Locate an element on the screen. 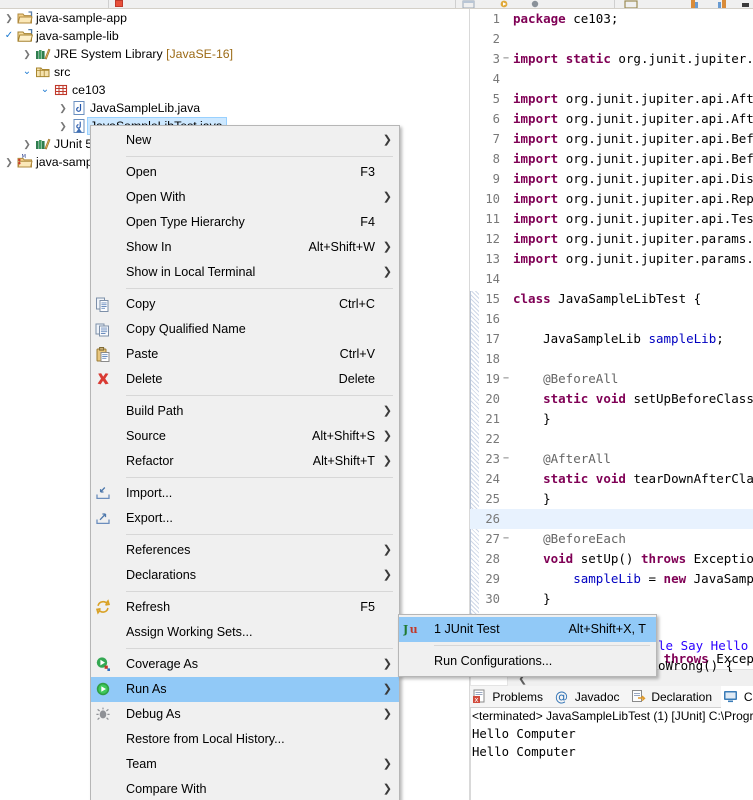  menu-item-open-type-hierarchy: Open Type Hierarchy F4 is located at coordinates (245, 222).